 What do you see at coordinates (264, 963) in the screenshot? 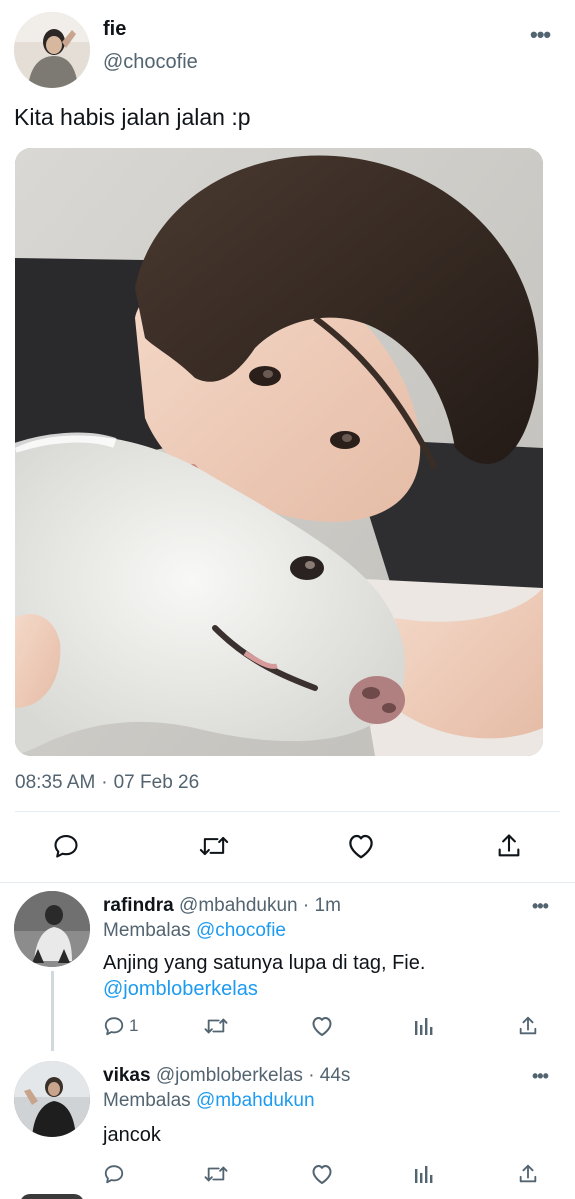
I see `reply-body: Anjing yang satunya lupa di tag, Fie.` at bounding box center [264, 963].